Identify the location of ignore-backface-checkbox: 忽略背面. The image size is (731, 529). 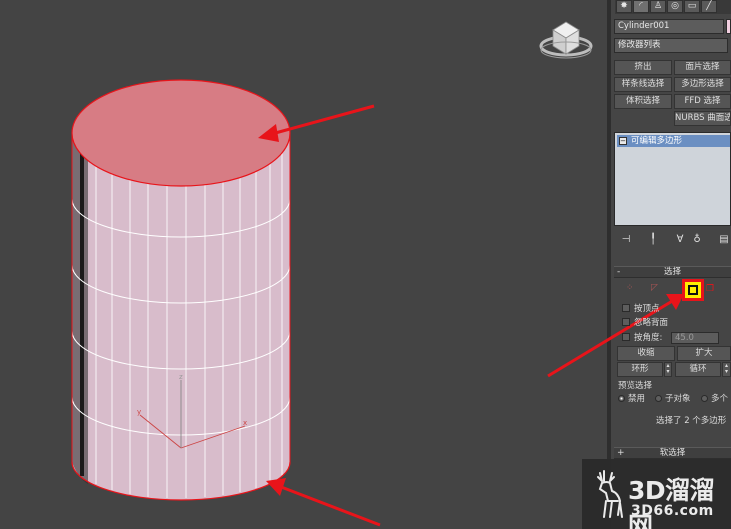
(645, 323).